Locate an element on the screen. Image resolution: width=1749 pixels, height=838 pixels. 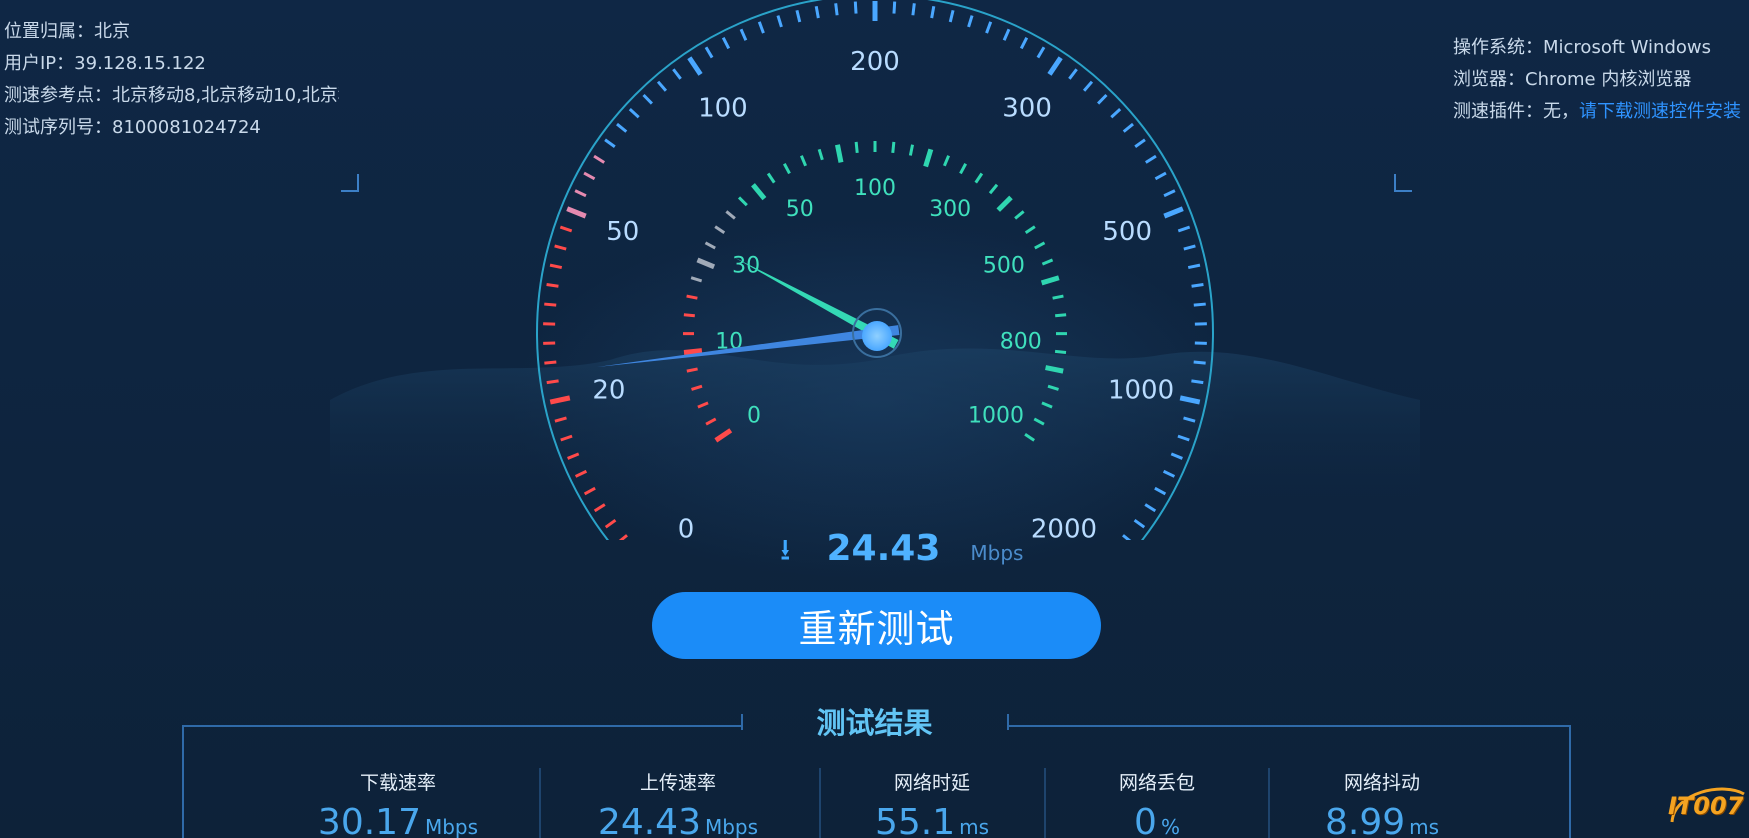
logo-text: IT007 is located at coordinates (1706, 806).